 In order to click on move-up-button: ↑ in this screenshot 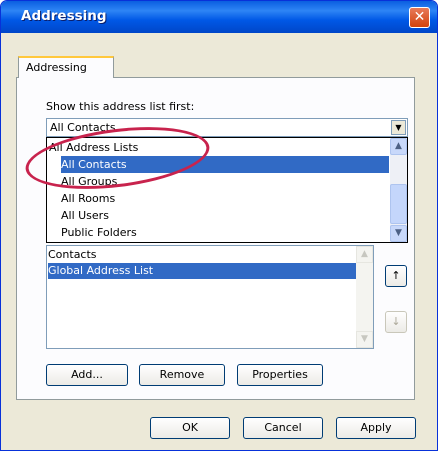, I will do `click(396, 276)`.